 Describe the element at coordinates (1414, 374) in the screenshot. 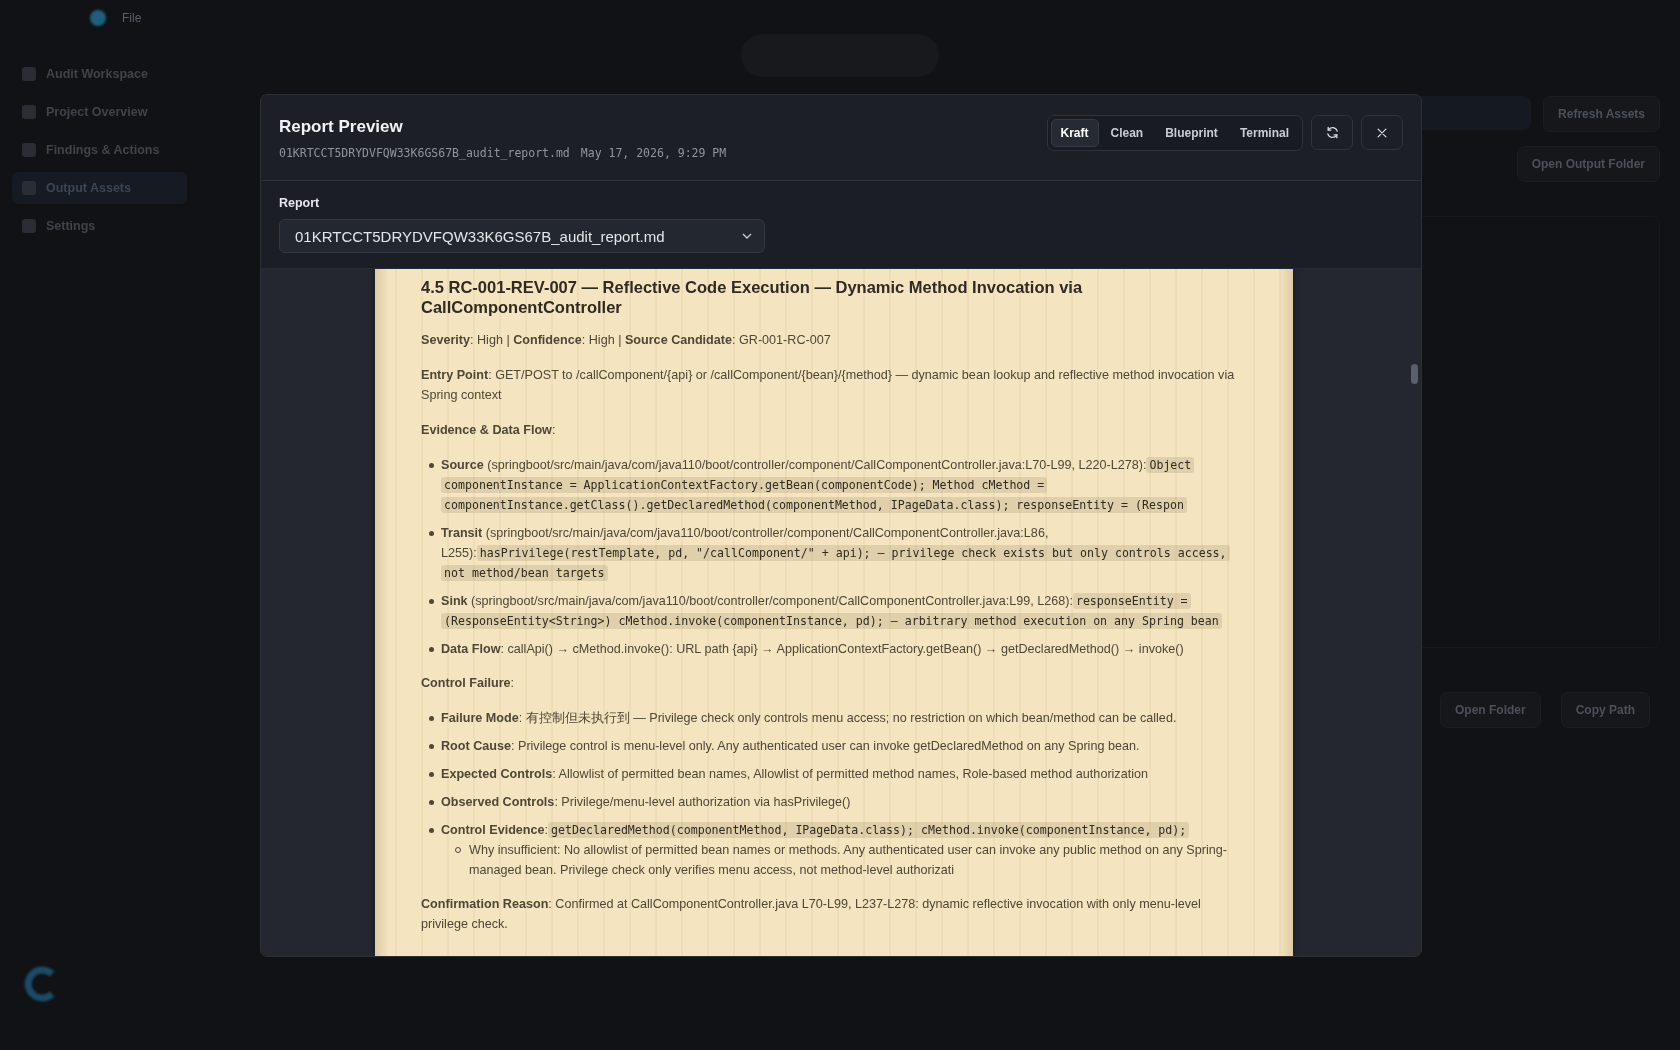

I see `scrollbar-thumb` at that location.